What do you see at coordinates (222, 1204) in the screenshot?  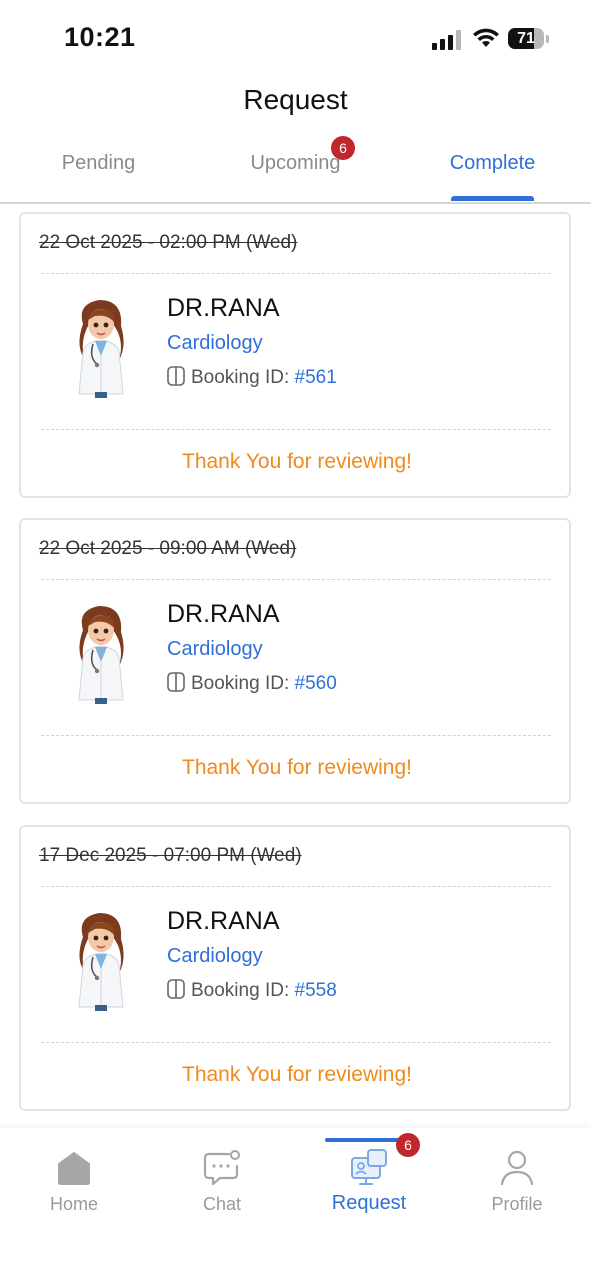 I see `nav-chat-label: Chat` at bounding box center [222, 1204].